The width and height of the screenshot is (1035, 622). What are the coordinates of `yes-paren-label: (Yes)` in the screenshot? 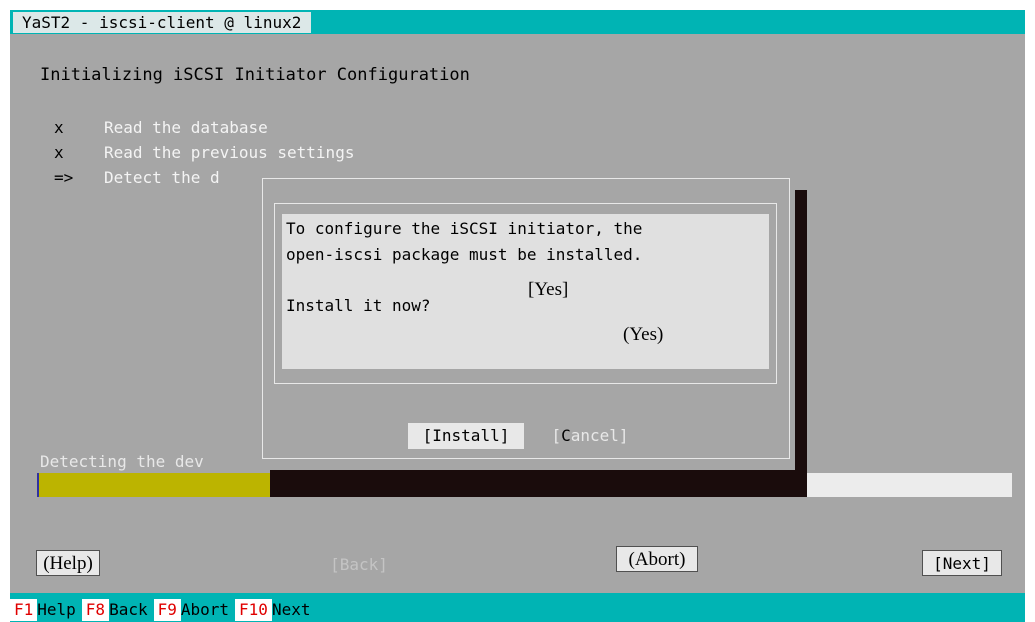 It's located at (643, 334).